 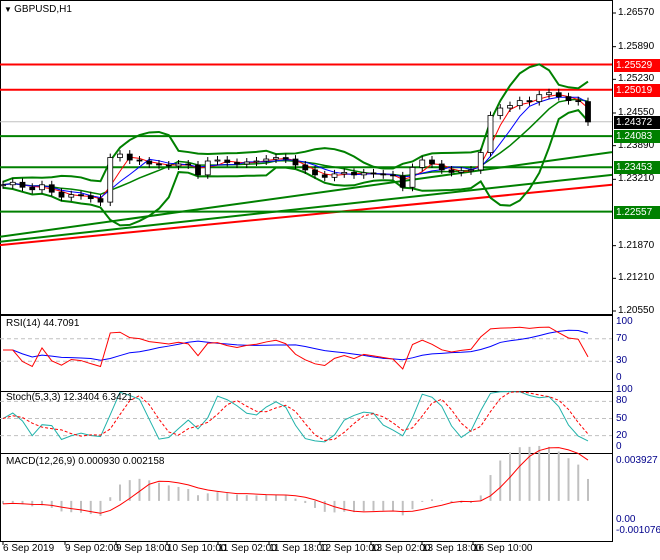 I want to click on stoch-axis-label: 50, so click(x=622, y=418).